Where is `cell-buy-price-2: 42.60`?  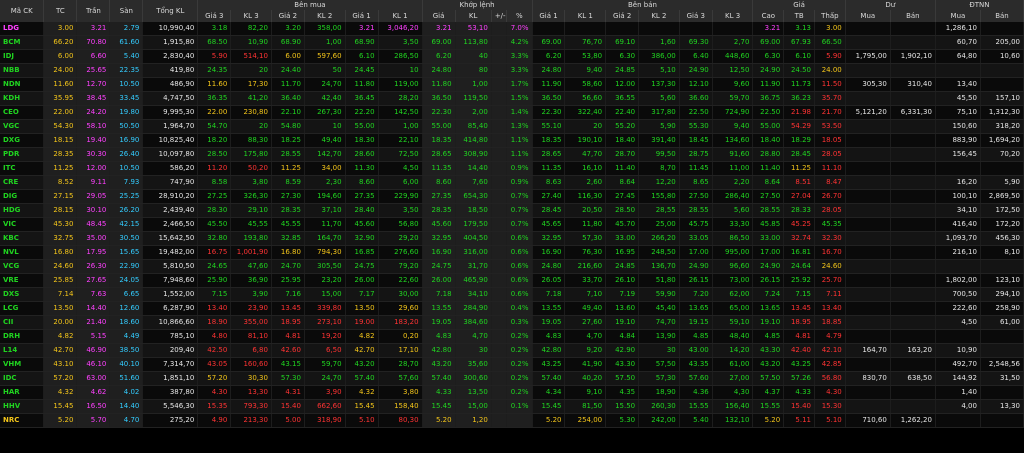
cell-buy-price-2: 42.60 is located at coordinates (288, 350).